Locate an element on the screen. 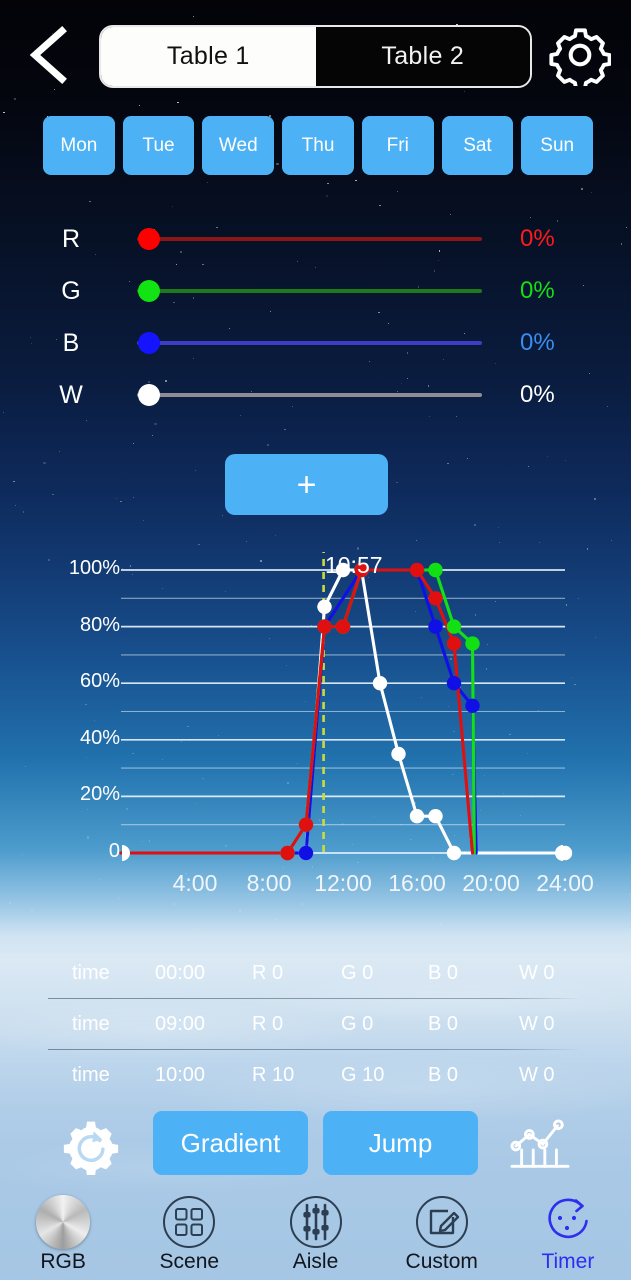 The height and width of the screenshot is (1280, 631). nav-item-timer: Timer is located at coordinates (568, 1234).